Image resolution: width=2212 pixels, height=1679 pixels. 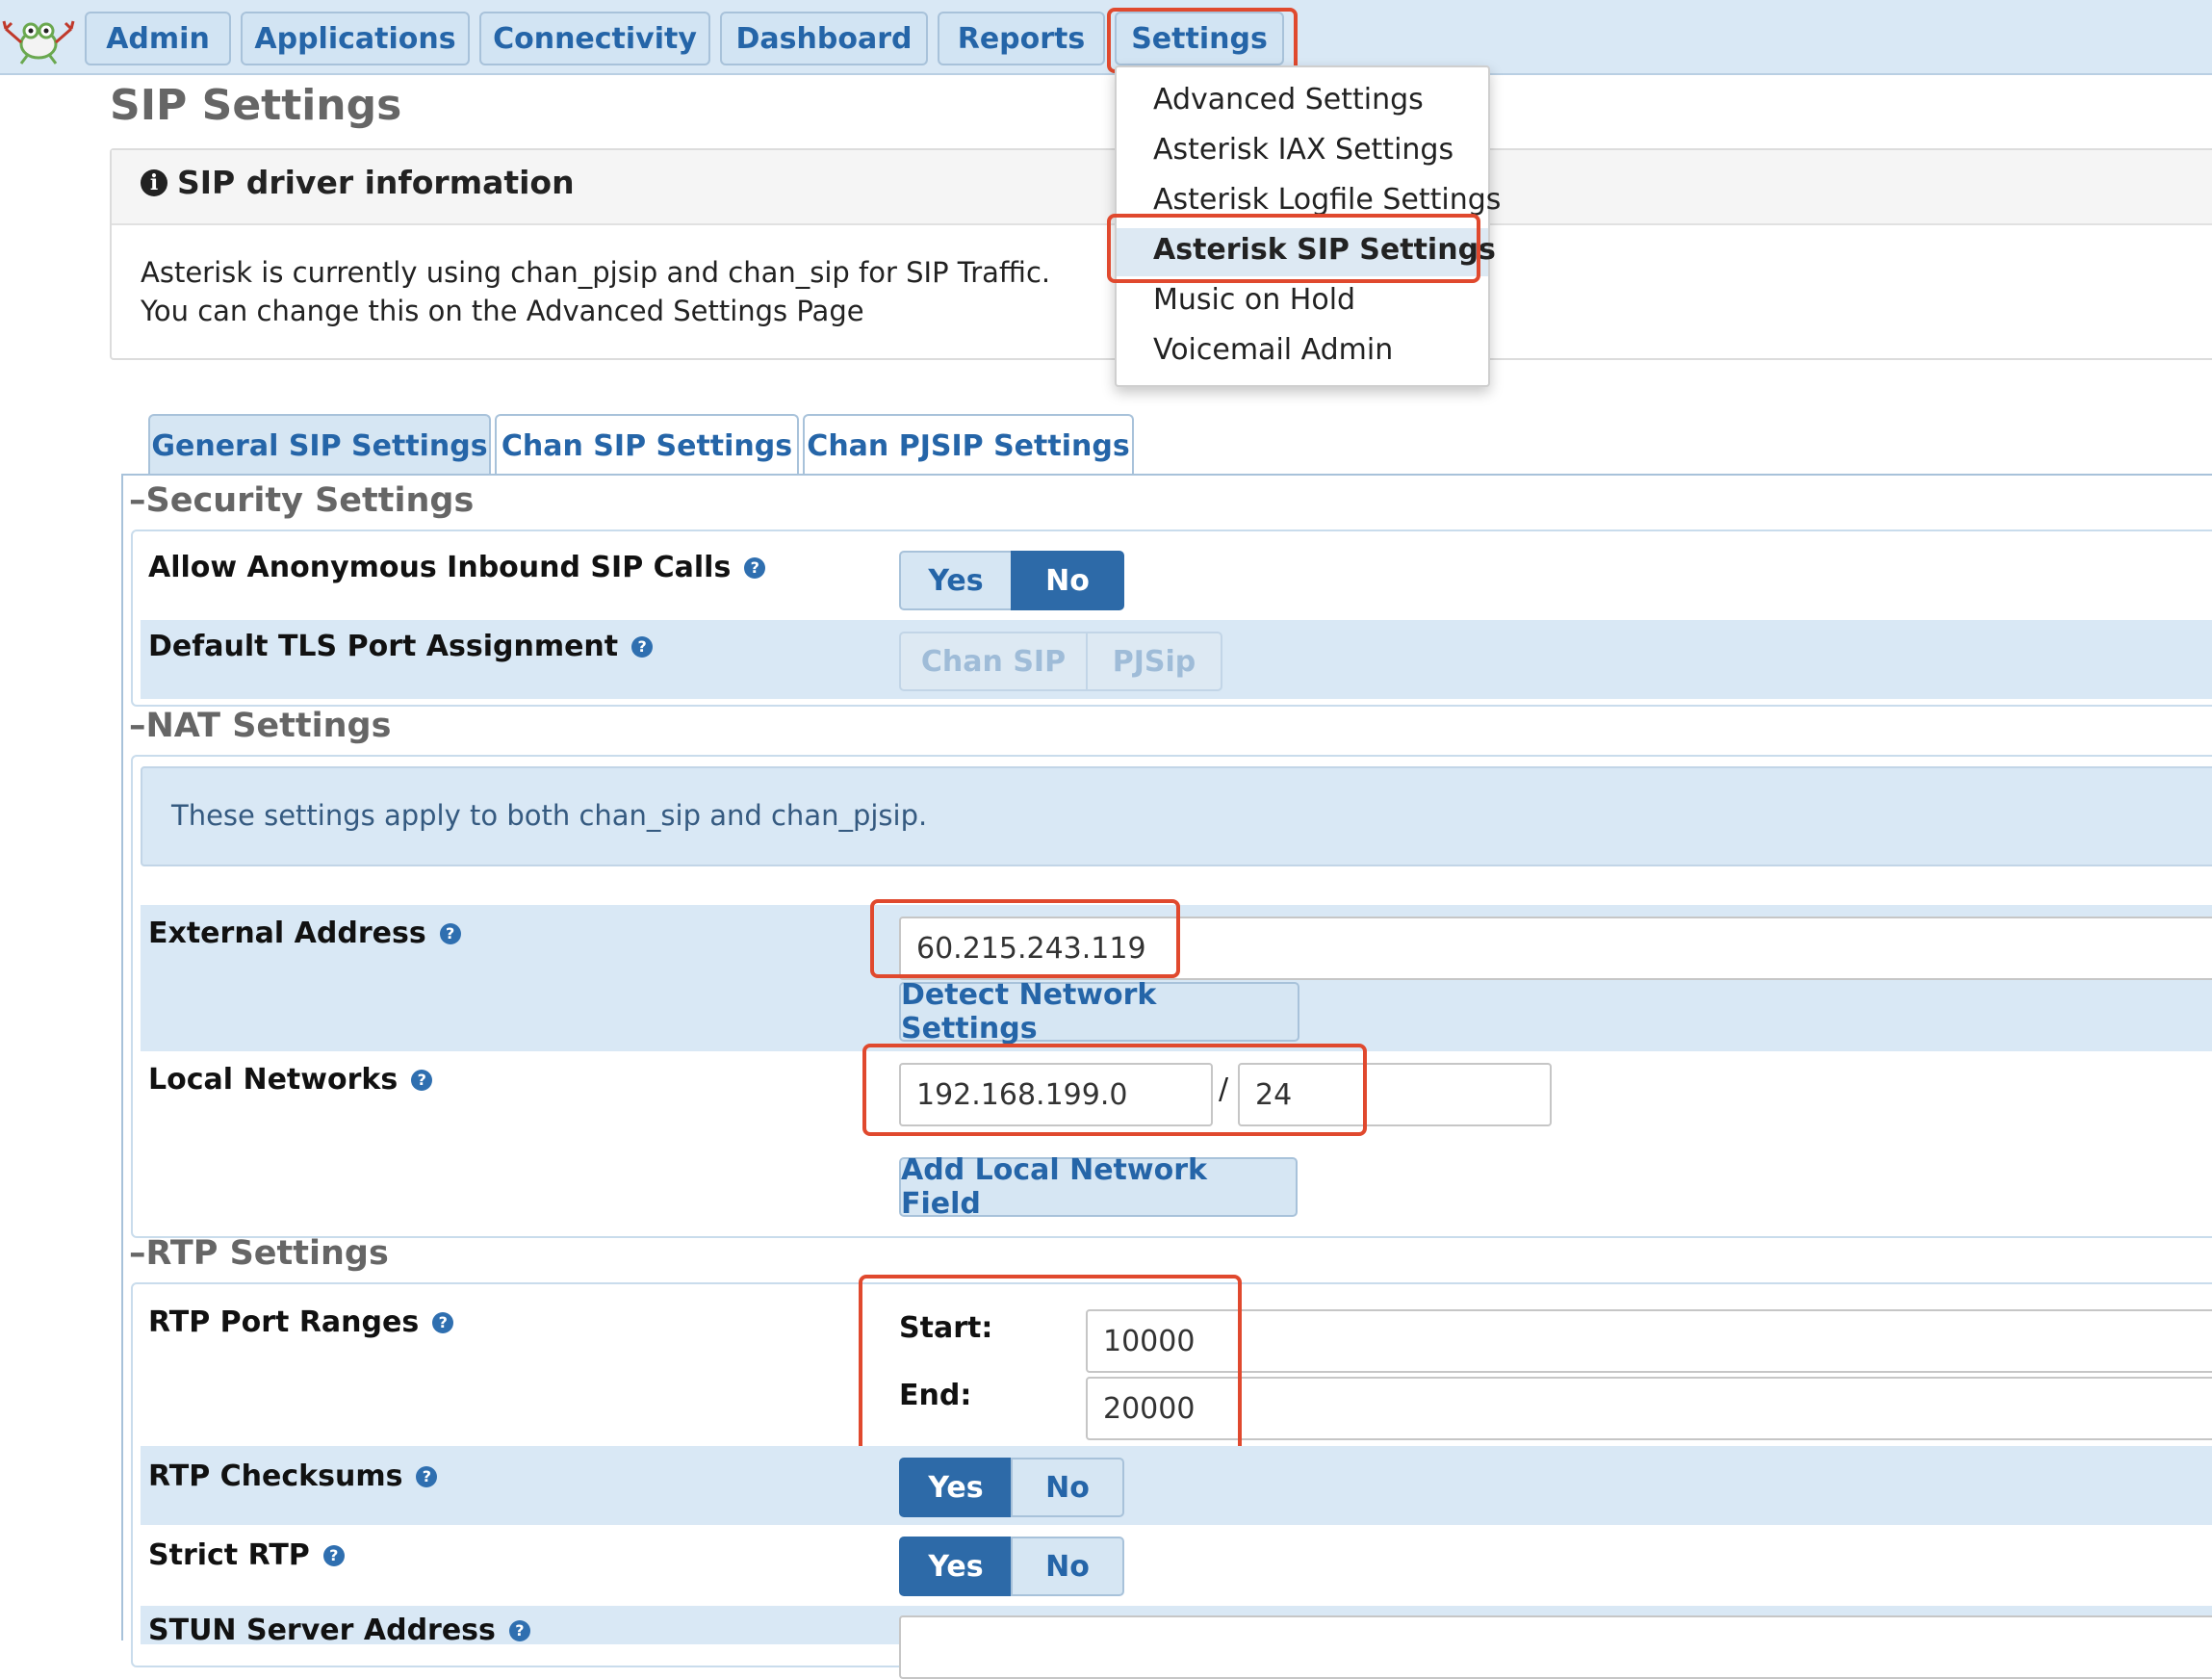 What do you see at coordinates (993, 661) in the screenshot?
I see `tls-chansip-toggle: Chan SIP` at bounding box center [993, 661].